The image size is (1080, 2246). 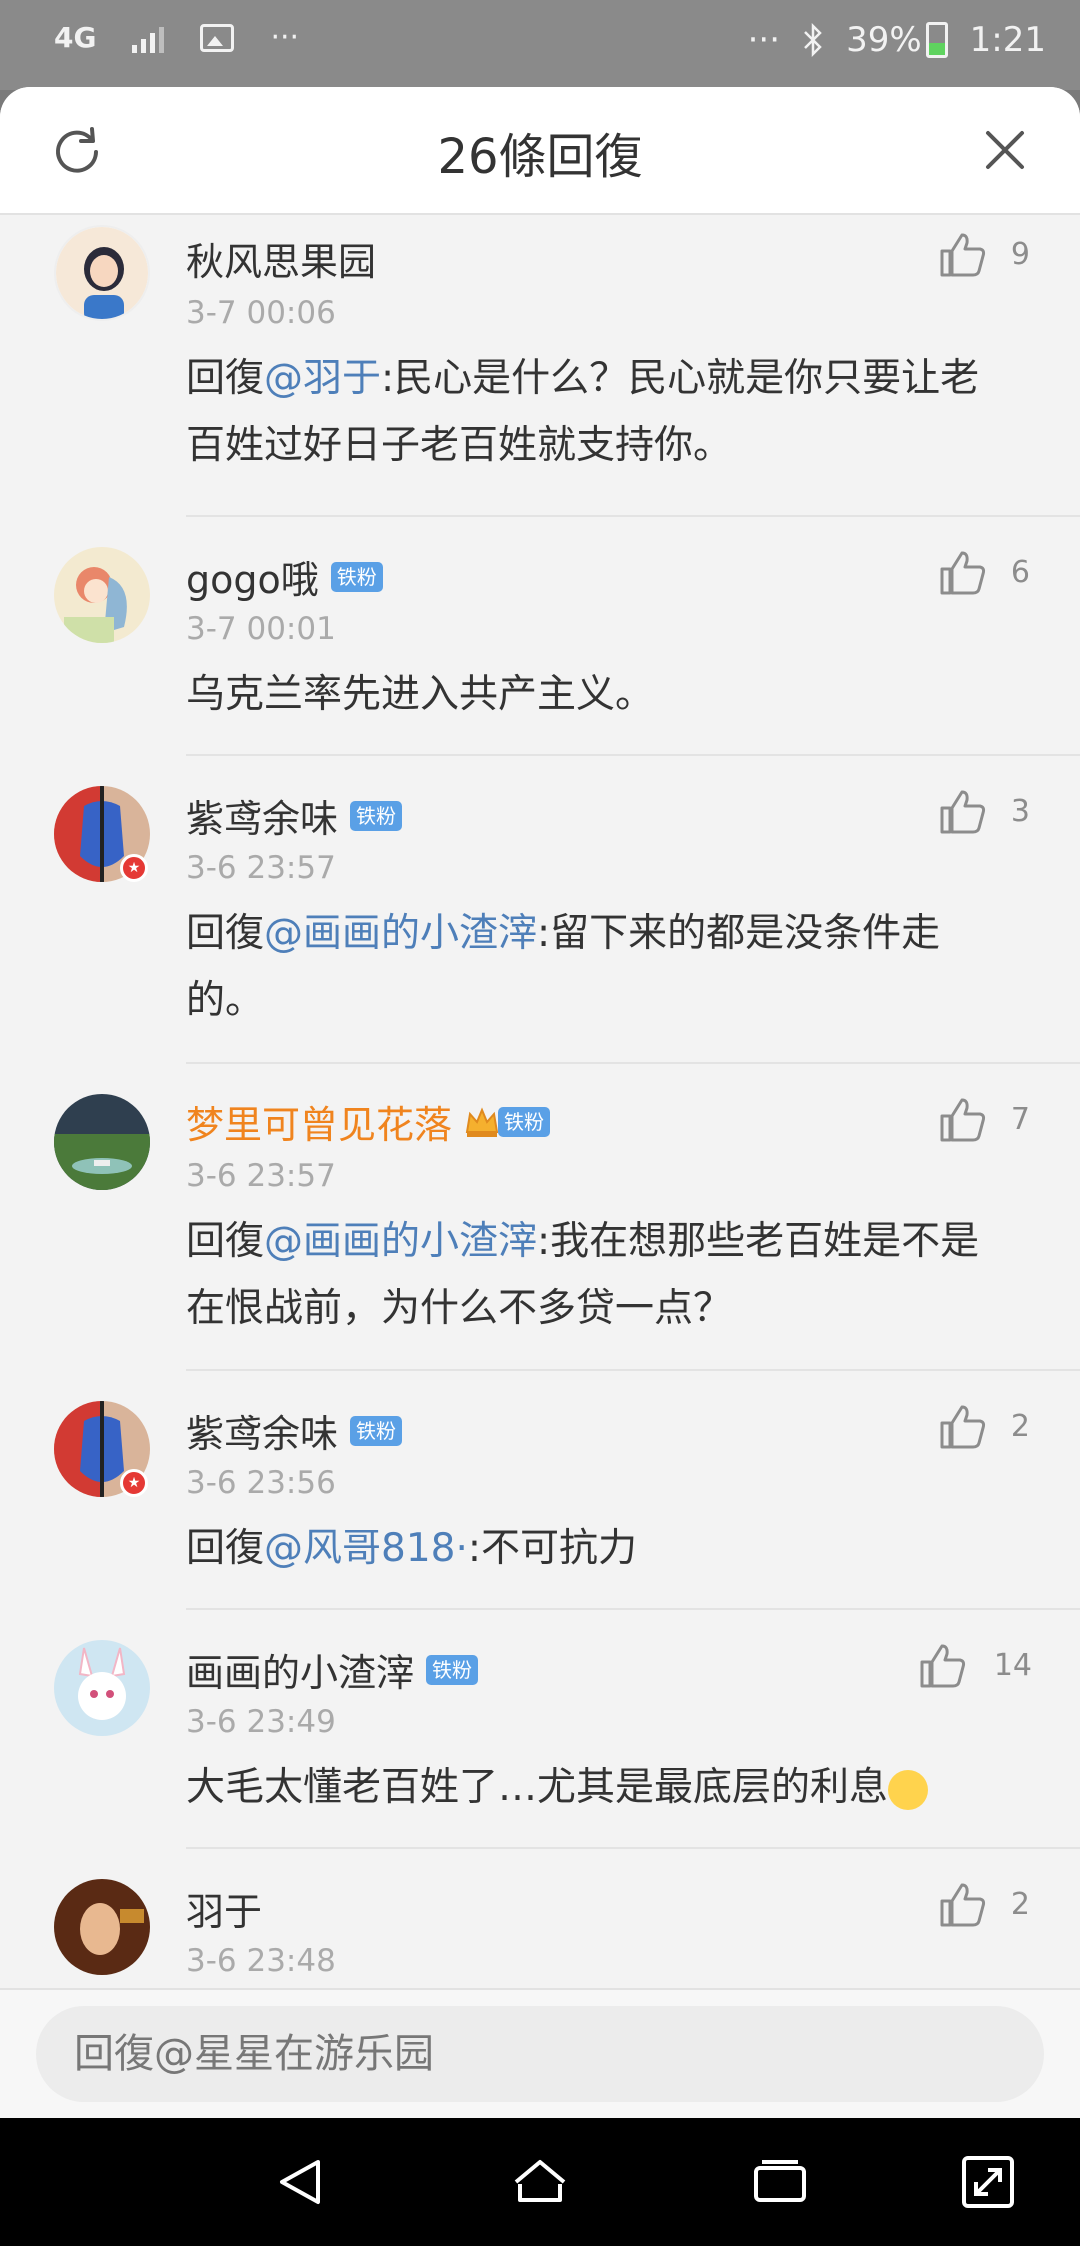 What do you see at coordinates (252, 576) in the screenshot?
I see `username: gogo哦` at bounding box center [252, 576].